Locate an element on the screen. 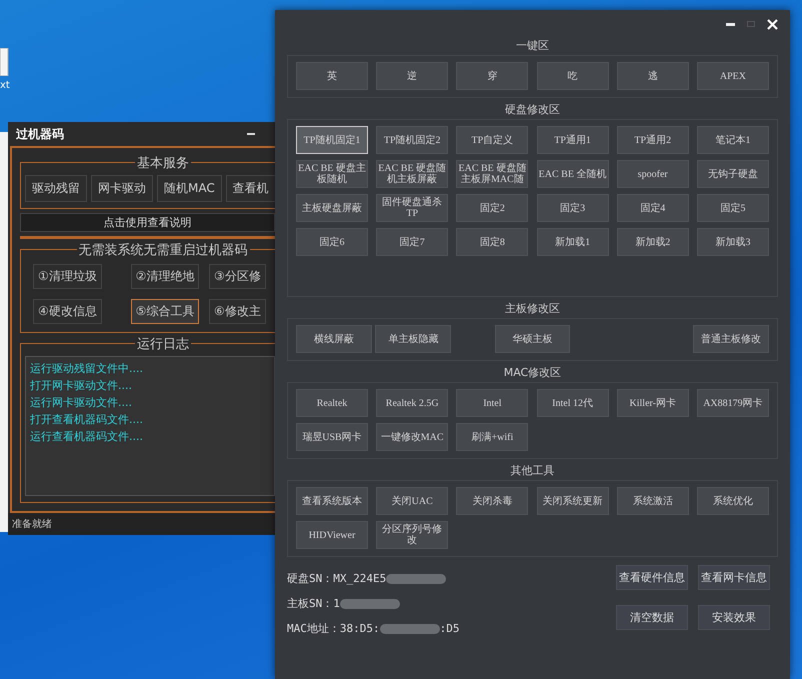  action-button: 穿 is located at coordinates (492, 76).